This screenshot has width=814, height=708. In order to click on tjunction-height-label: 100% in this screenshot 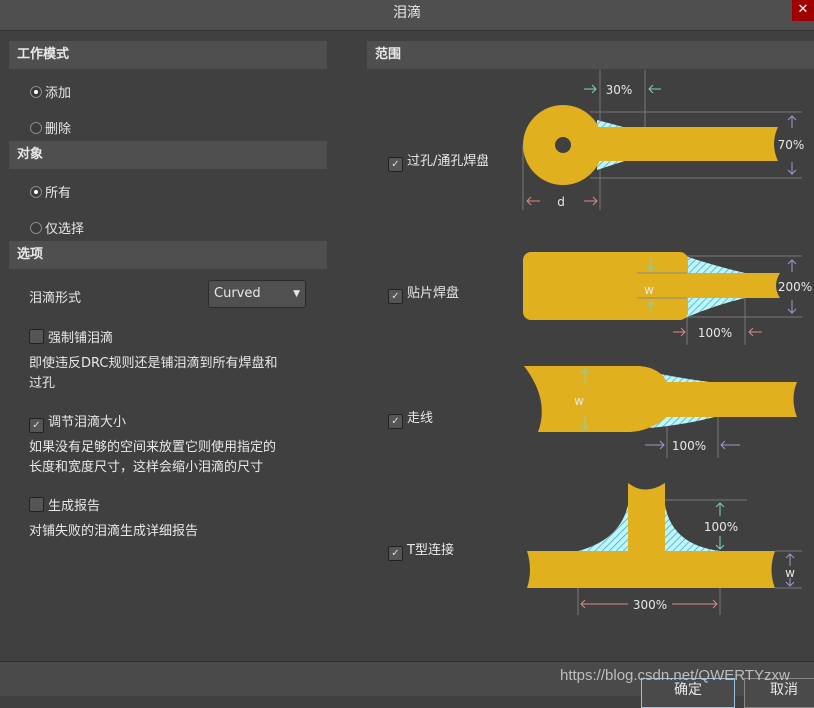, I will do `click(721, 527)`.